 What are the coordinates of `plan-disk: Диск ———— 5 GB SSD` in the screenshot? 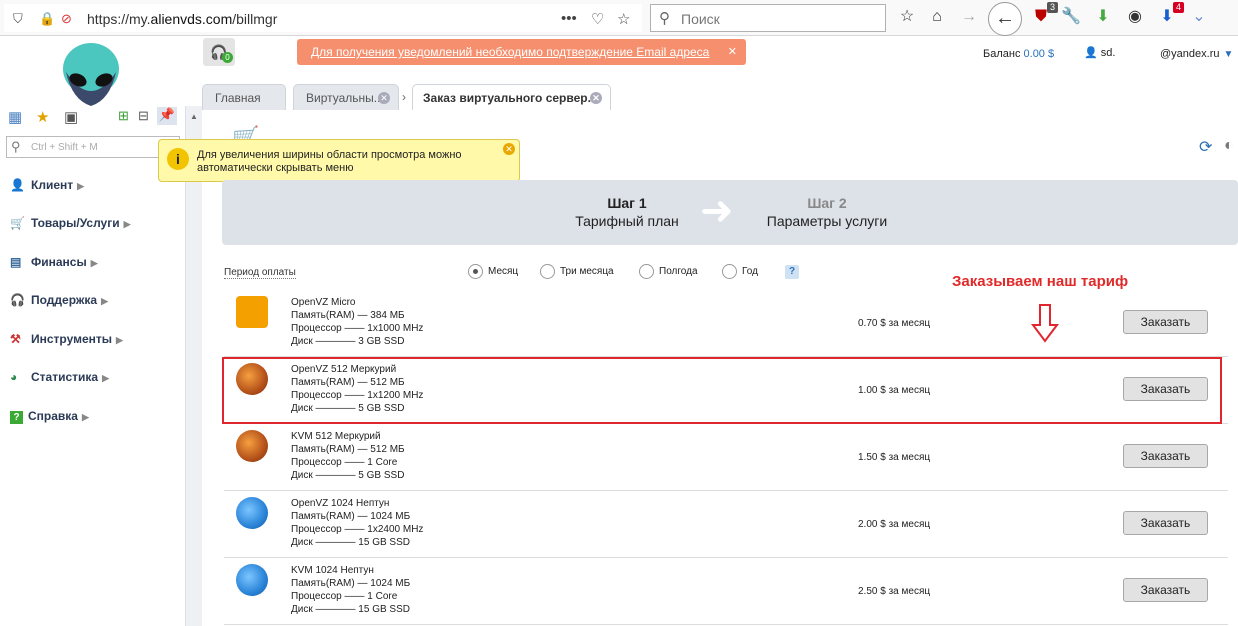 It's located at (348, 475).